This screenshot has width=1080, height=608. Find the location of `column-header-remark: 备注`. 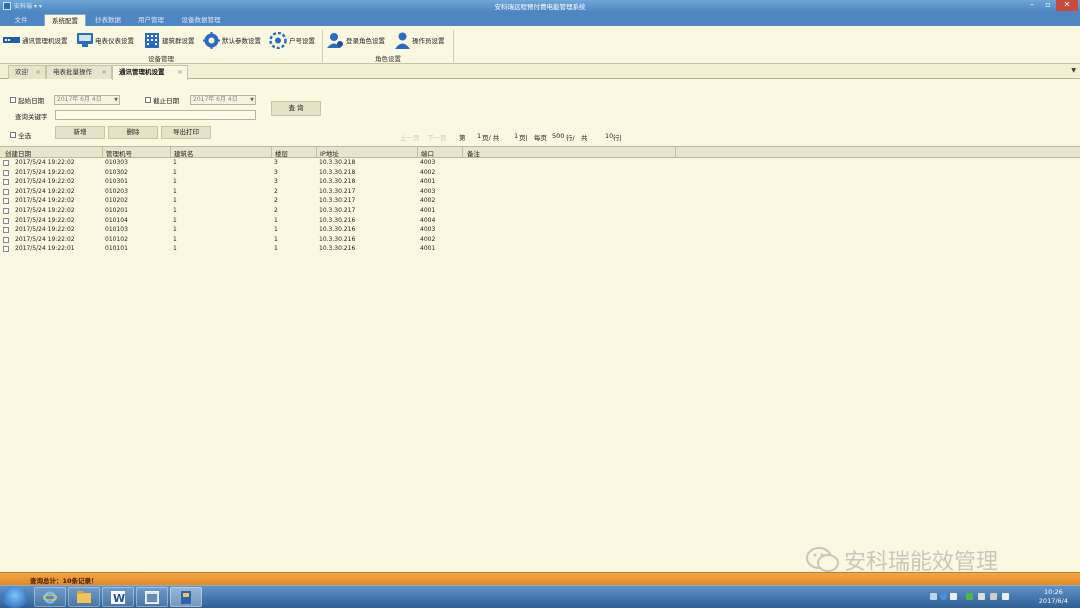

column-header-remark: 备注 is located at coordinates (473, 153).